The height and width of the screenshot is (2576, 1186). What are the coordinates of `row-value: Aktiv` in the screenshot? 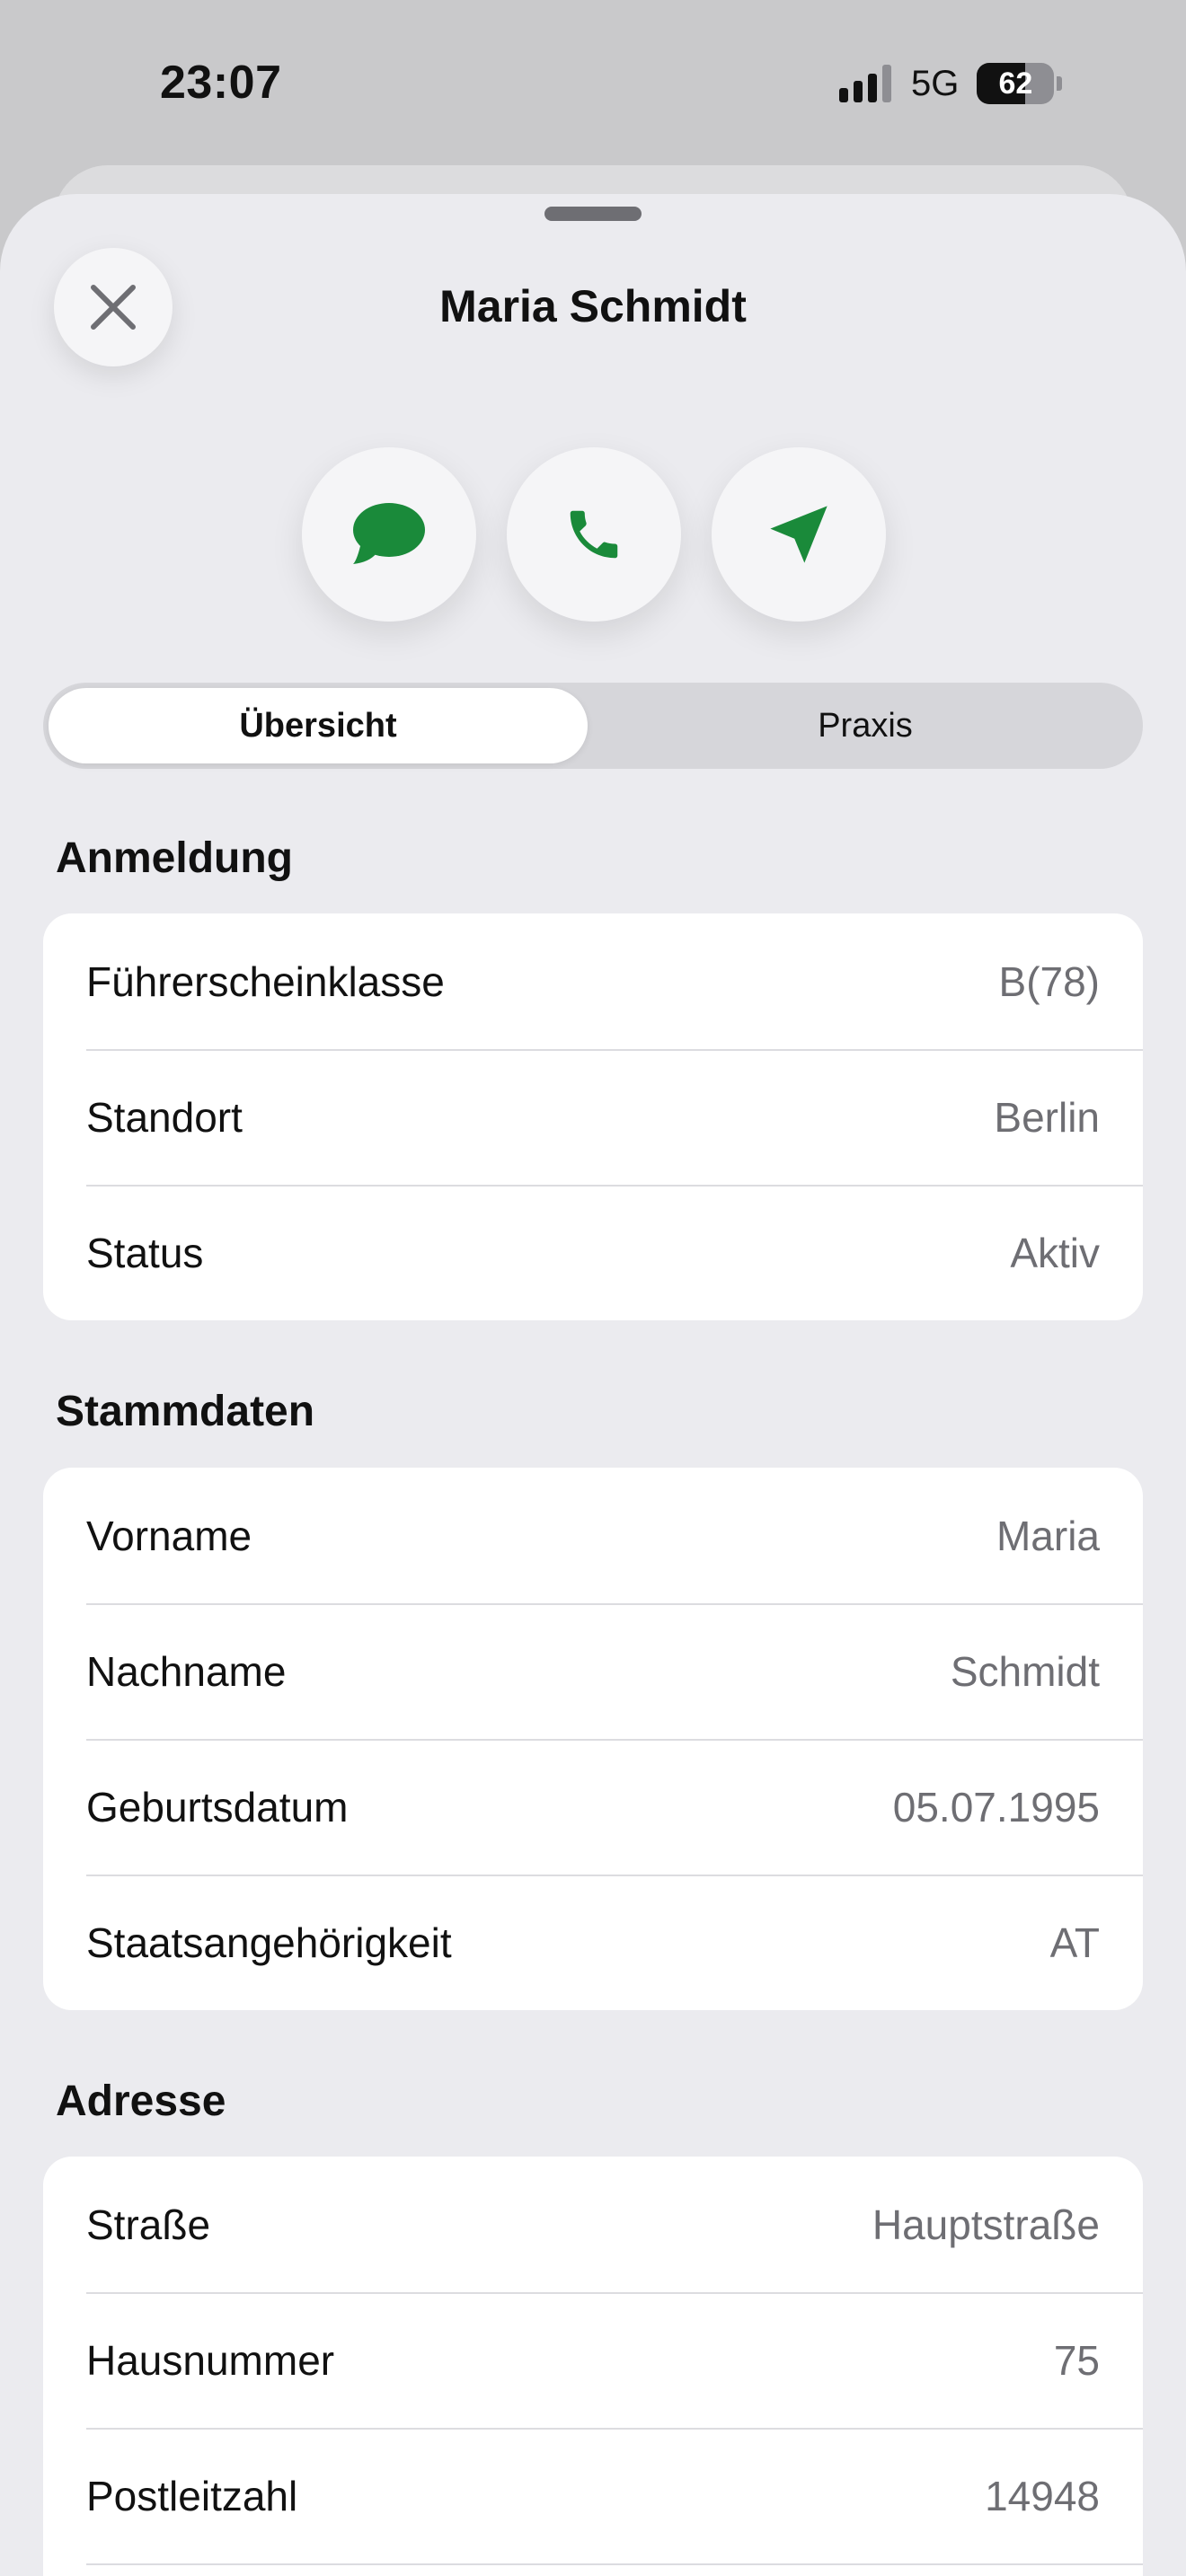 It's located at (1055, 1252).